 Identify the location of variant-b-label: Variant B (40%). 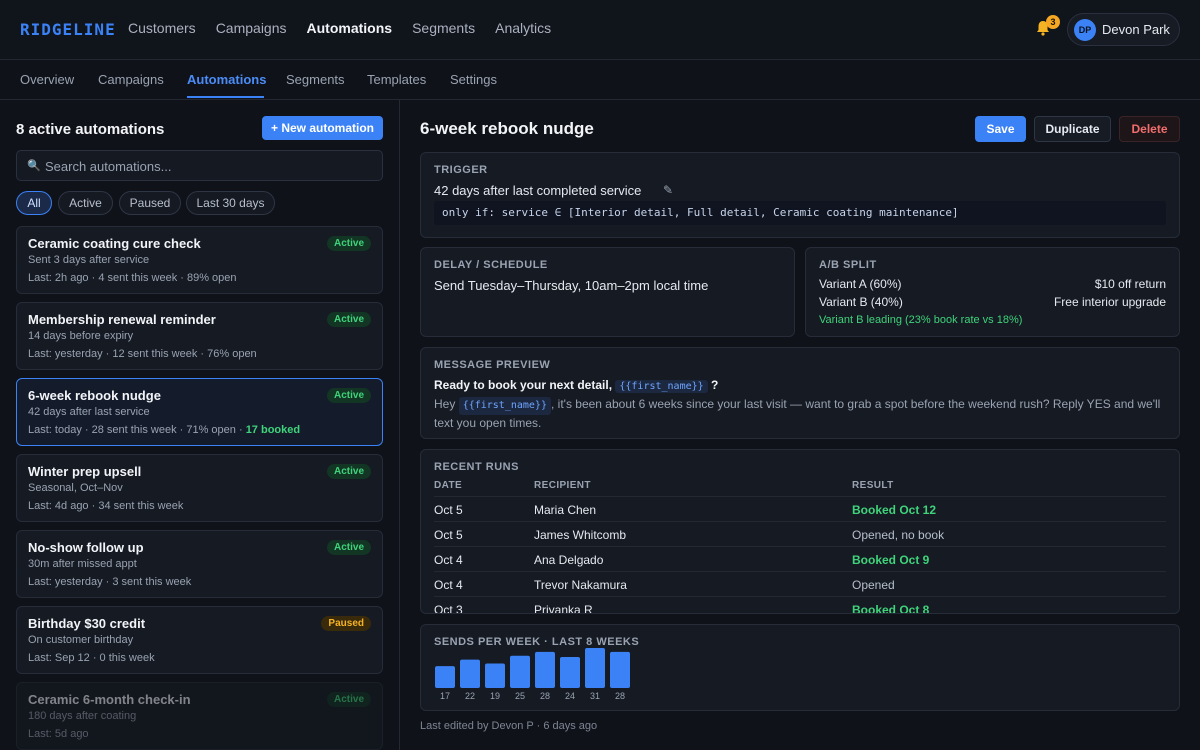
(861, 302).